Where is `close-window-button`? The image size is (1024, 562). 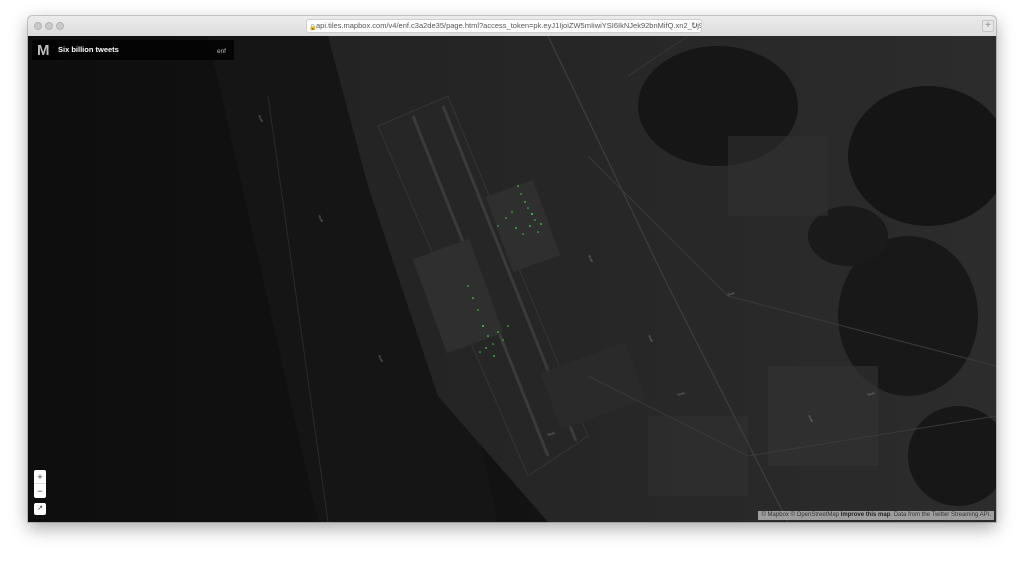
close-window-button is located at coordinates (38, 26).